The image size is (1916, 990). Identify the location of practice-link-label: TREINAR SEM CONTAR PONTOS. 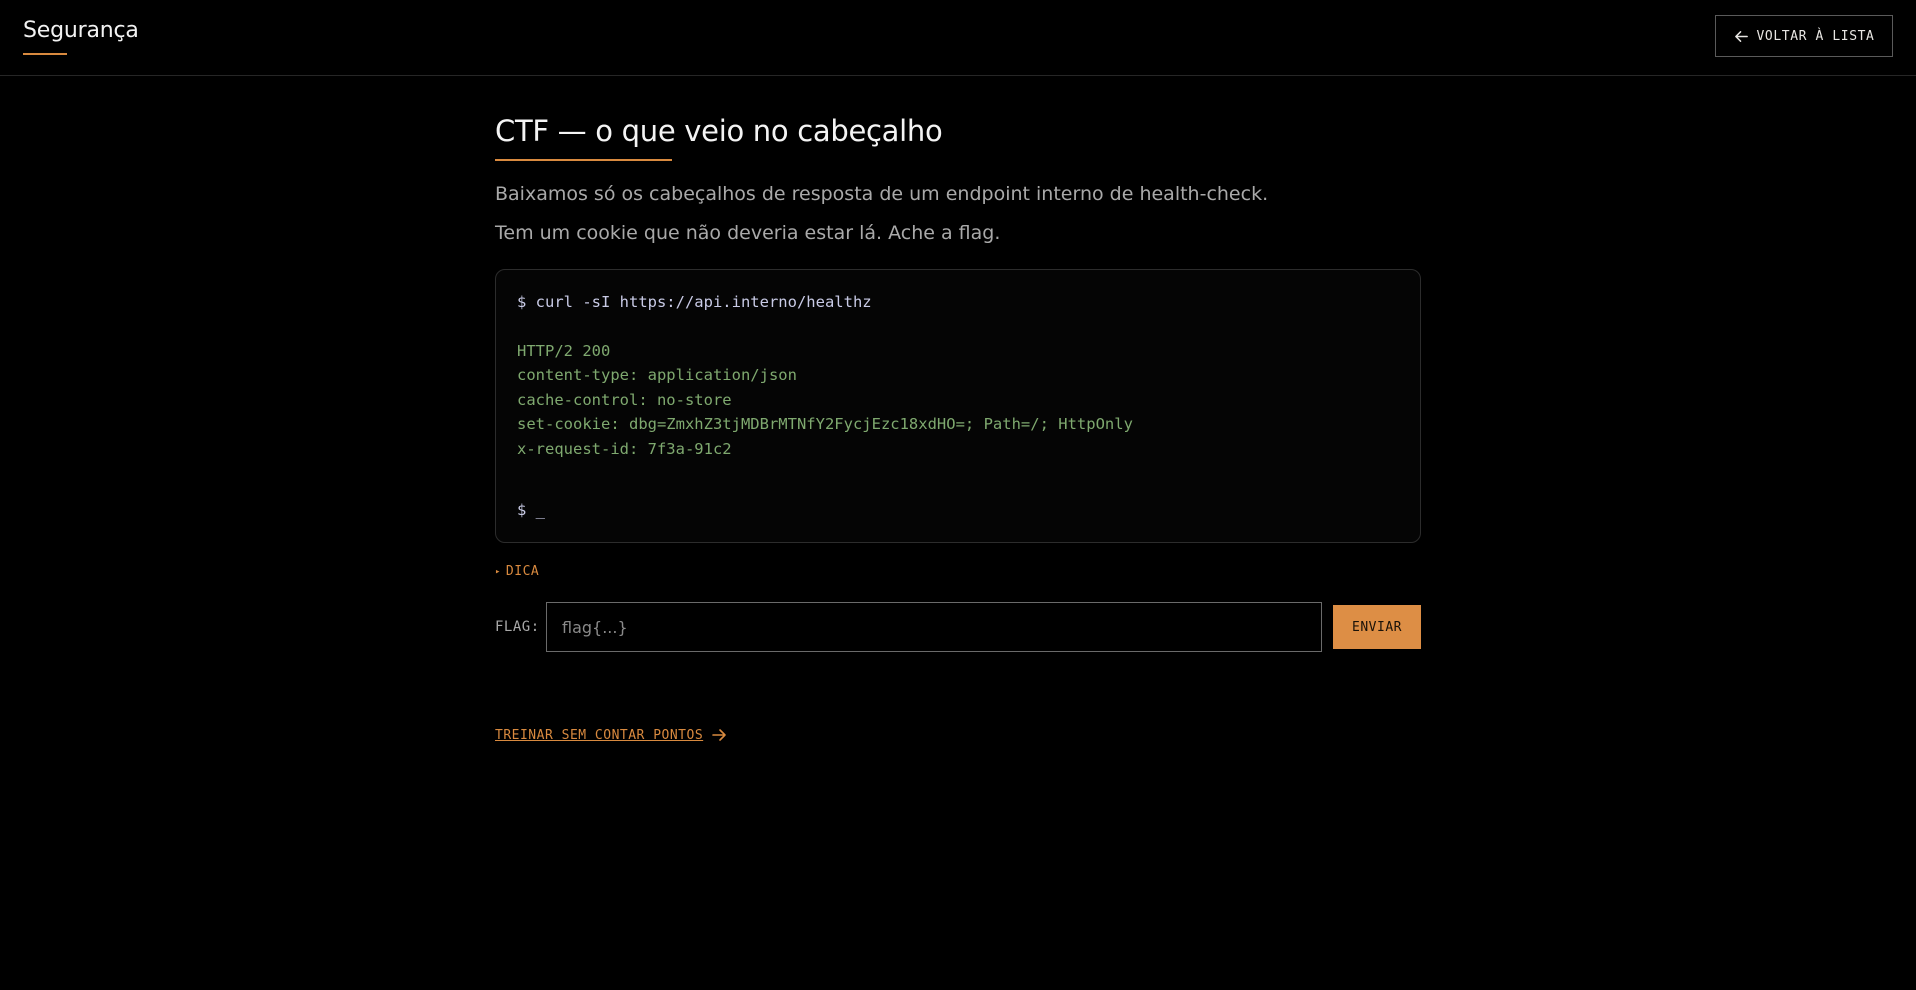
(599, 735).